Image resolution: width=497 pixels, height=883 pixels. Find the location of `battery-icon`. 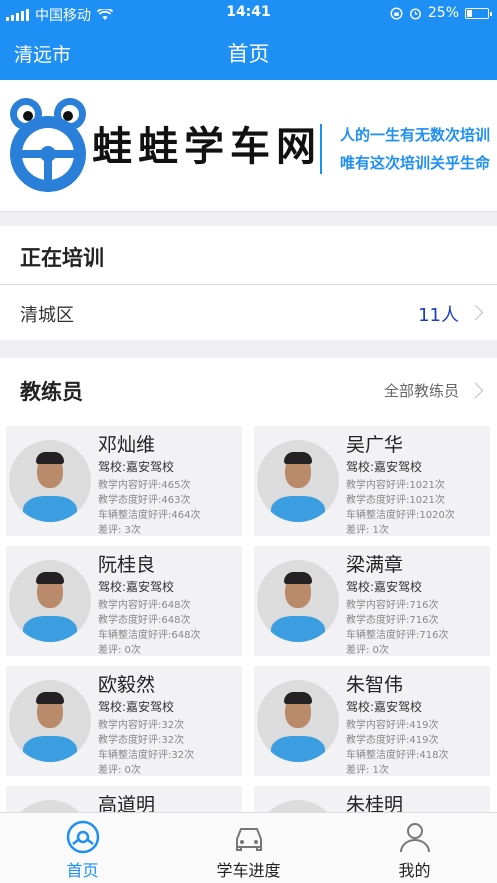

battery-icon is located at coordinates (478, 13).